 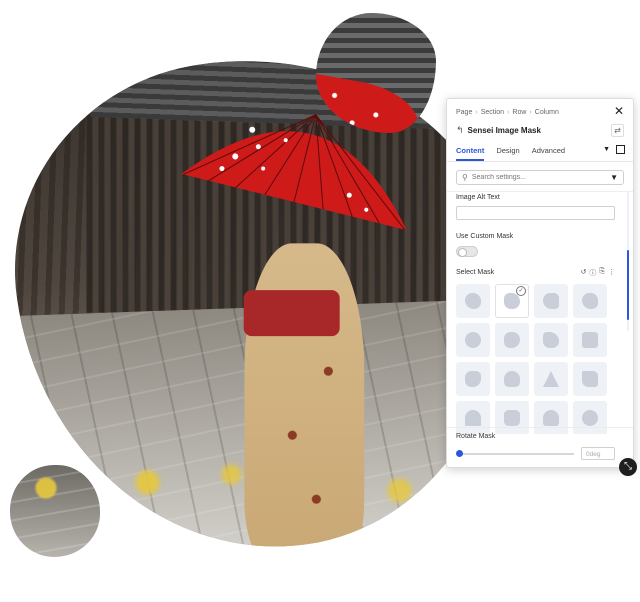 I want to click on masked-image-small, so click(x=55, y=511).